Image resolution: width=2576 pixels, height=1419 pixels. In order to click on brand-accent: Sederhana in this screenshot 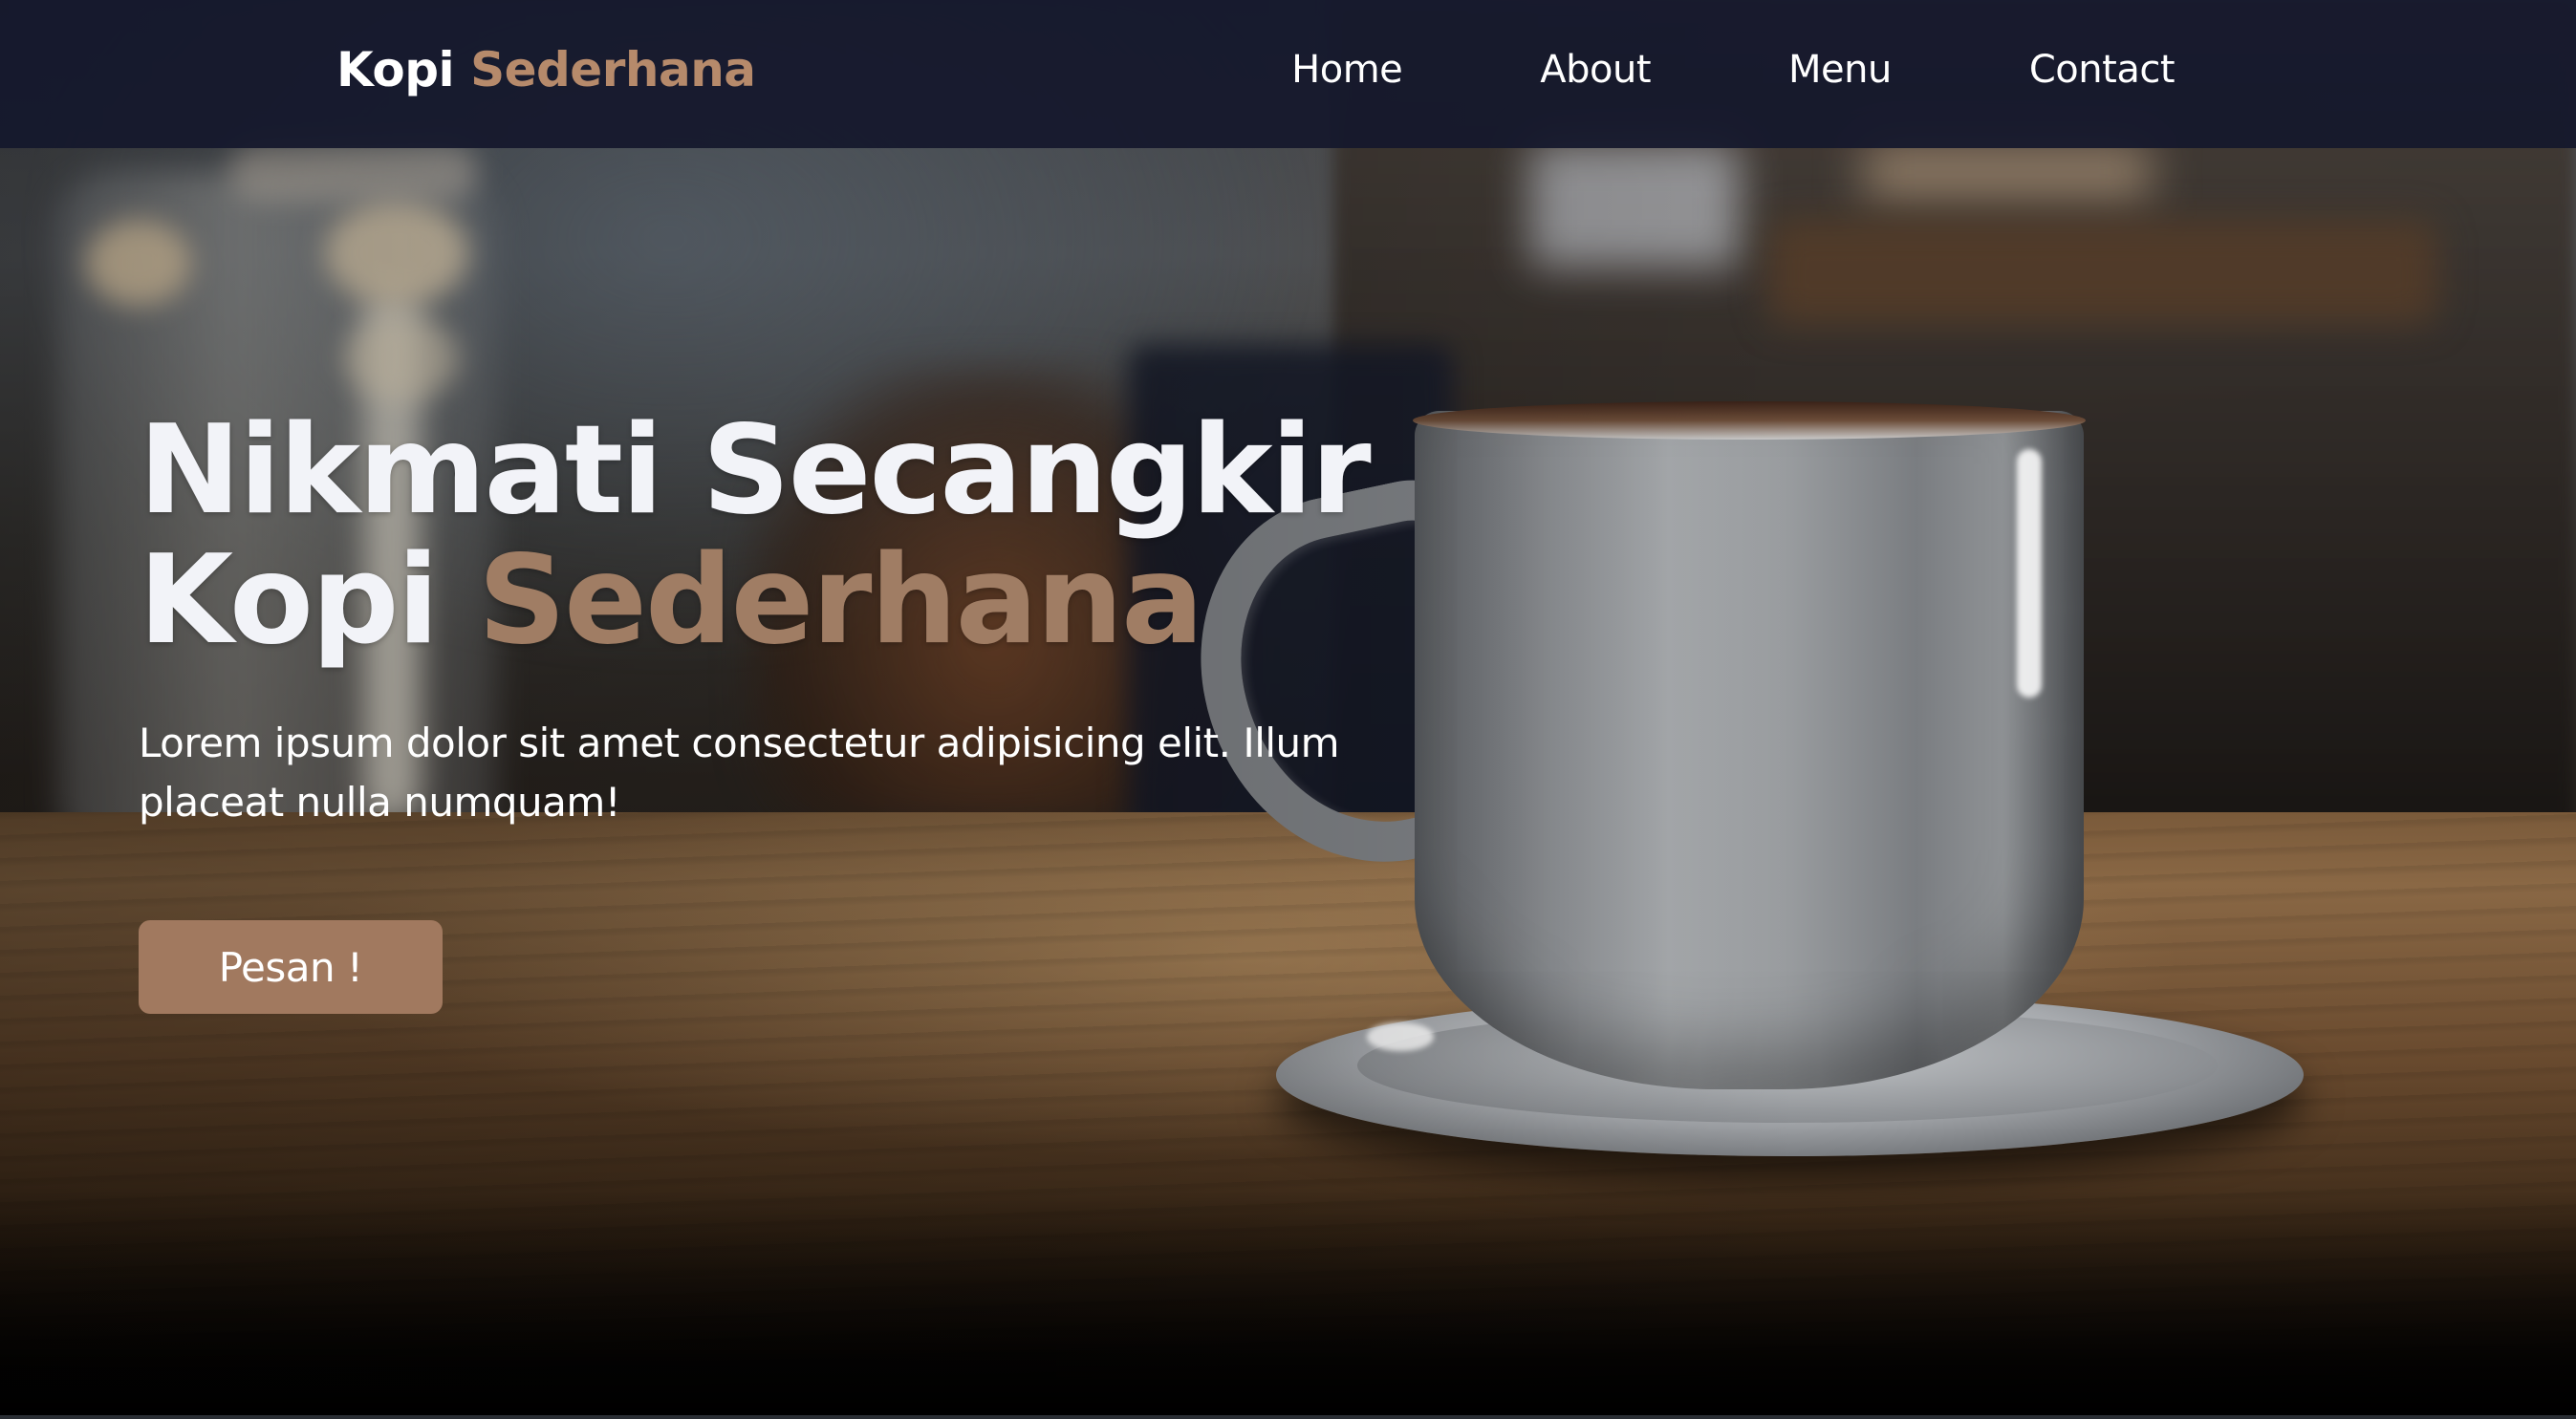, I will do `click(613, 70)`.